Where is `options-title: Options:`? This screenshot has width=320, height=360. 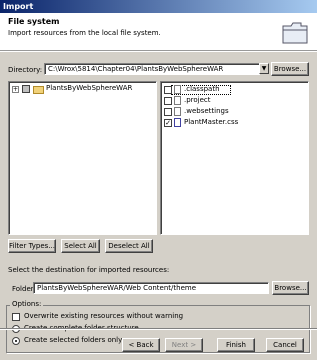
options-title: Options: is located at coordinates (27, 304).